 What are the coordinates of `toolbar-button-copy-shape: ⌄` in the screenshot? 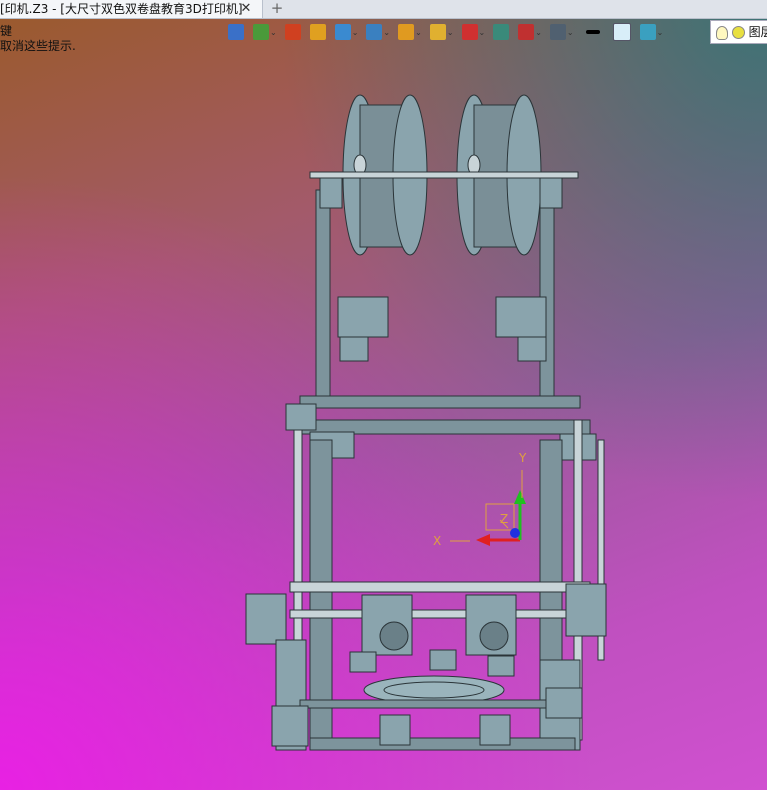 It's located at (381, 32).